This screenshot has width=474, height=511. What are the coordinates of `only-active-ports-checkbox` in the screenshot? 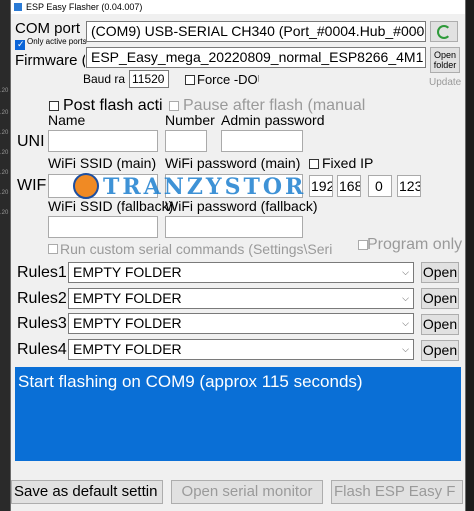 It's located at (20, 44).